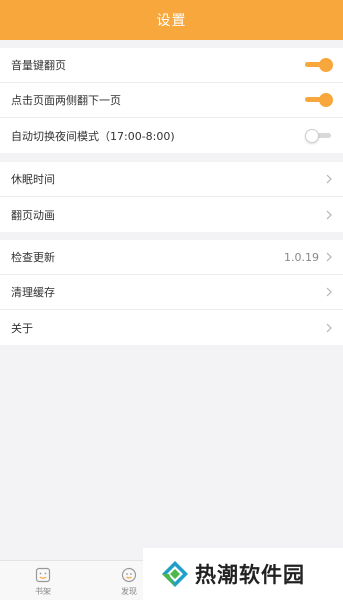 The height and width of the screenshot is (600, 343). I want to click on sleep-time-row: 休眠时间, so click(171, 179).